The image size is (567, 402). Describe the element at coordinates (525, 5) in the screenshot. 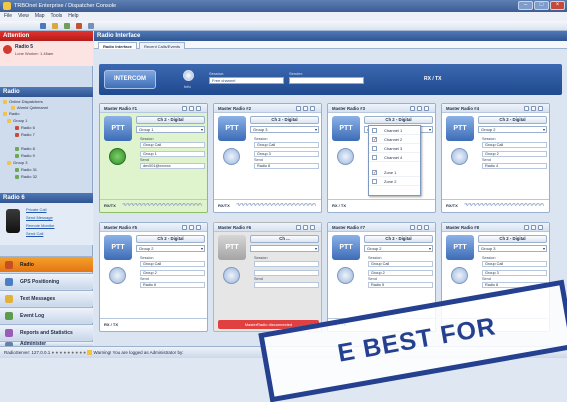

I see `minimize-button: –` at that location.